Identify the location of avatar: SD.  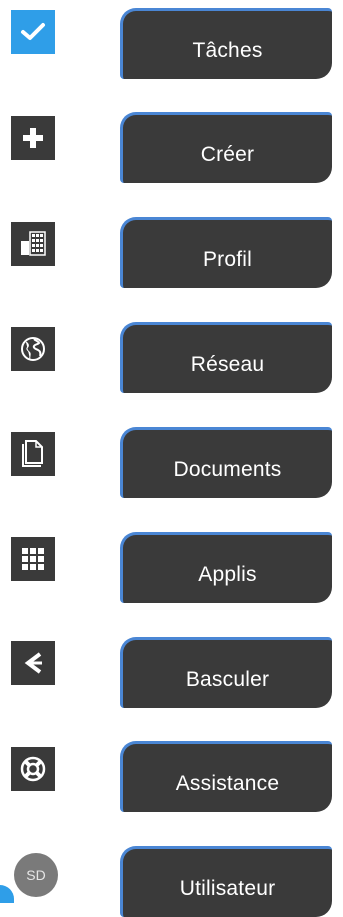
(36, 875).